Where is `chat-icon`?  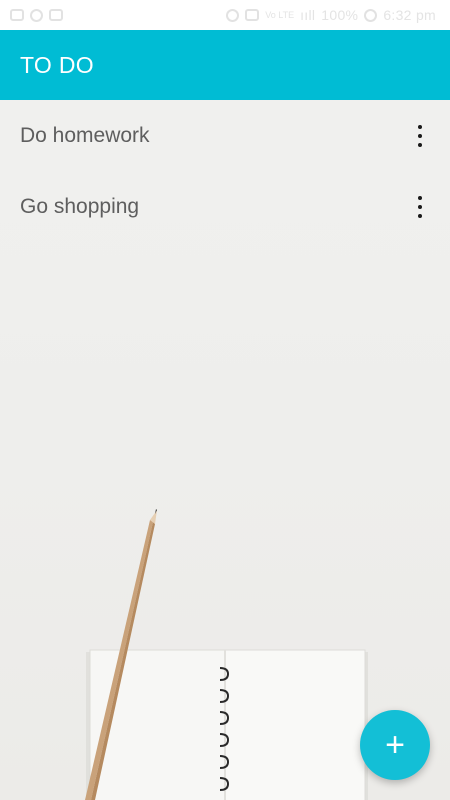
chat-icon is located at coordinates (36, 15).